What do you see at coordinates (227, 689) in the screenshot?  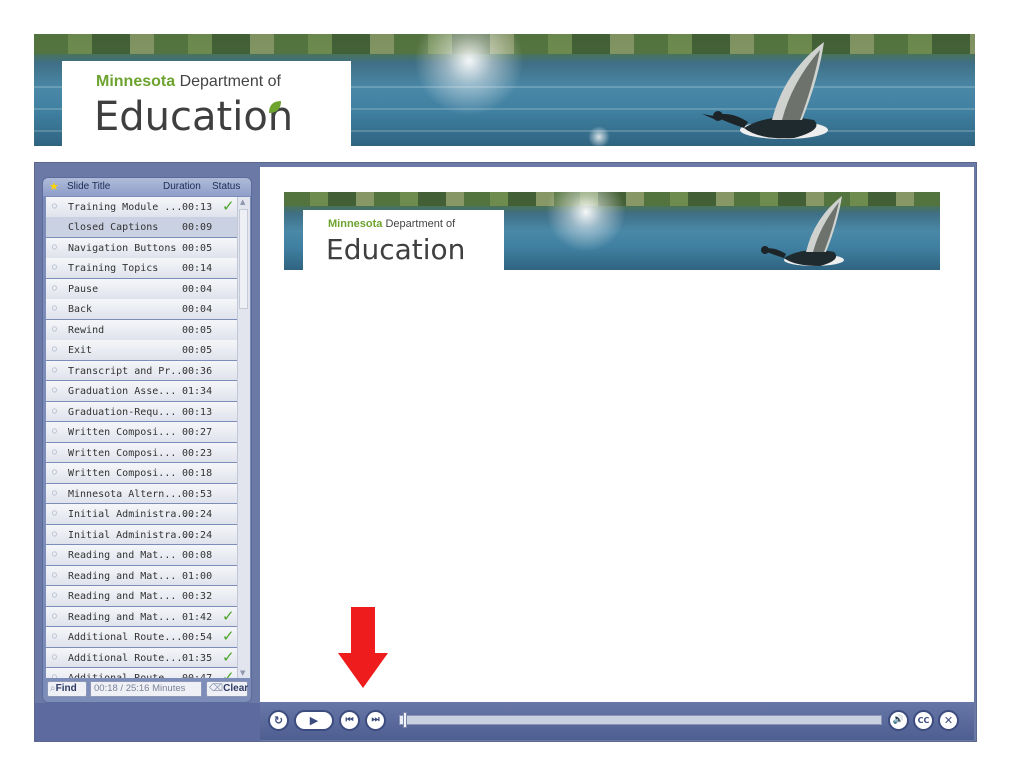 I see `clear-button: ⌫Clear` at bounding box center [227, 689].